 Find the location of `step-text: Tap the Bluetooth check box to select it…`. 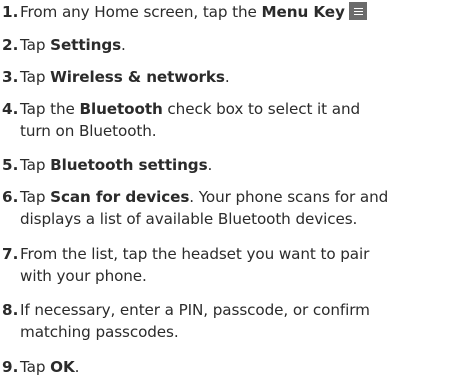

step-text: Tap the Bluetooth check box to select it… is located at coordinates (235, 120).